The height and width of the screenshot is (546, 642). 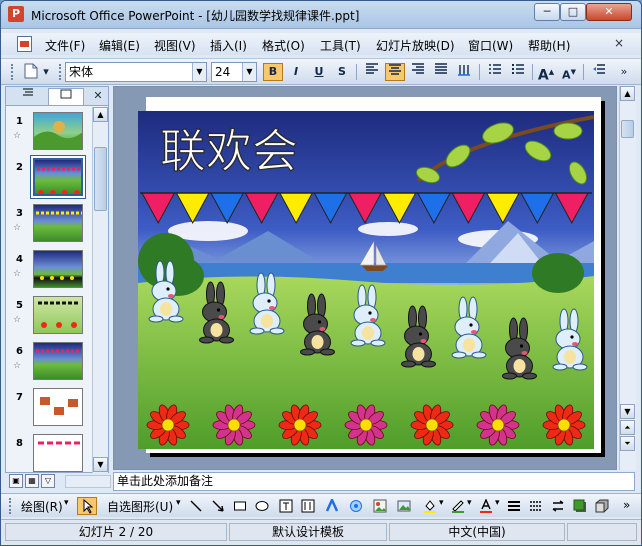 I want to click on slide-thumbnail: 6 ☆, so click(x=49, y=362).